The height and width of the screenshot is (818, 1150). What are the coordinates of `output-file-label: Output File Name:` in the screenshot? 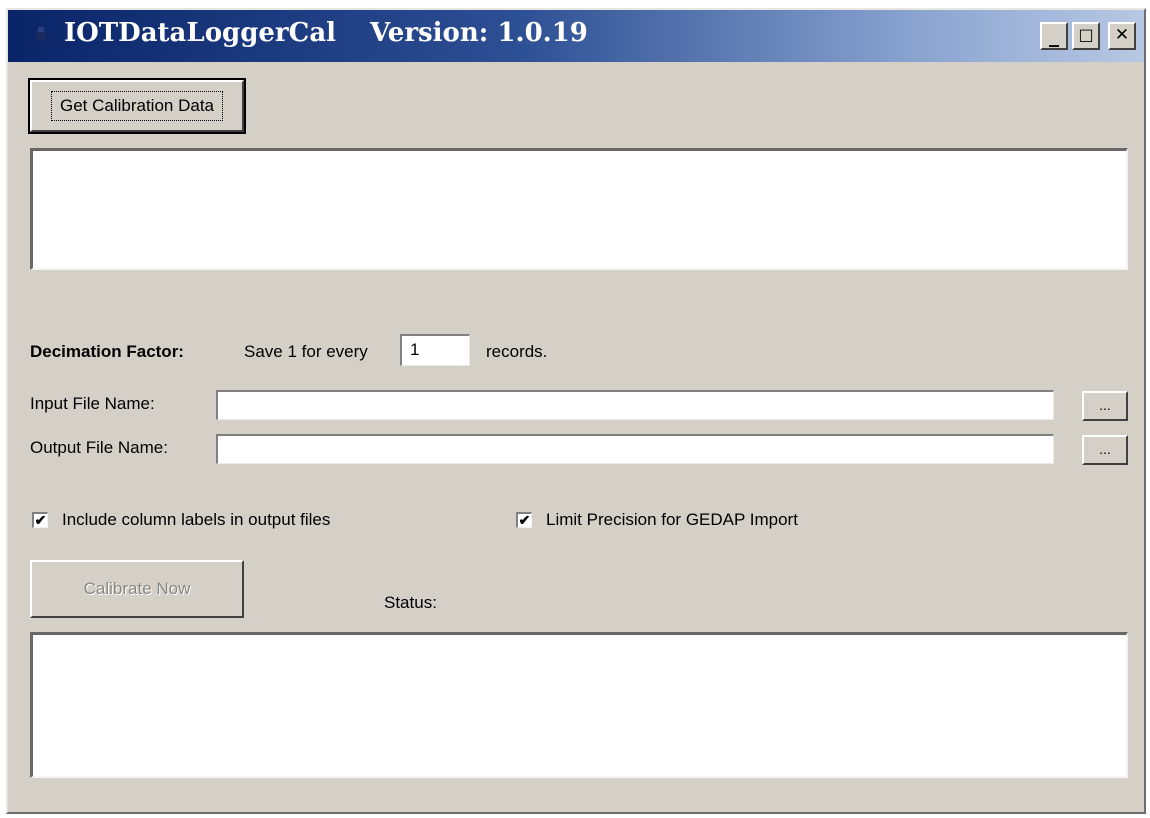 It's located at (99, 447).